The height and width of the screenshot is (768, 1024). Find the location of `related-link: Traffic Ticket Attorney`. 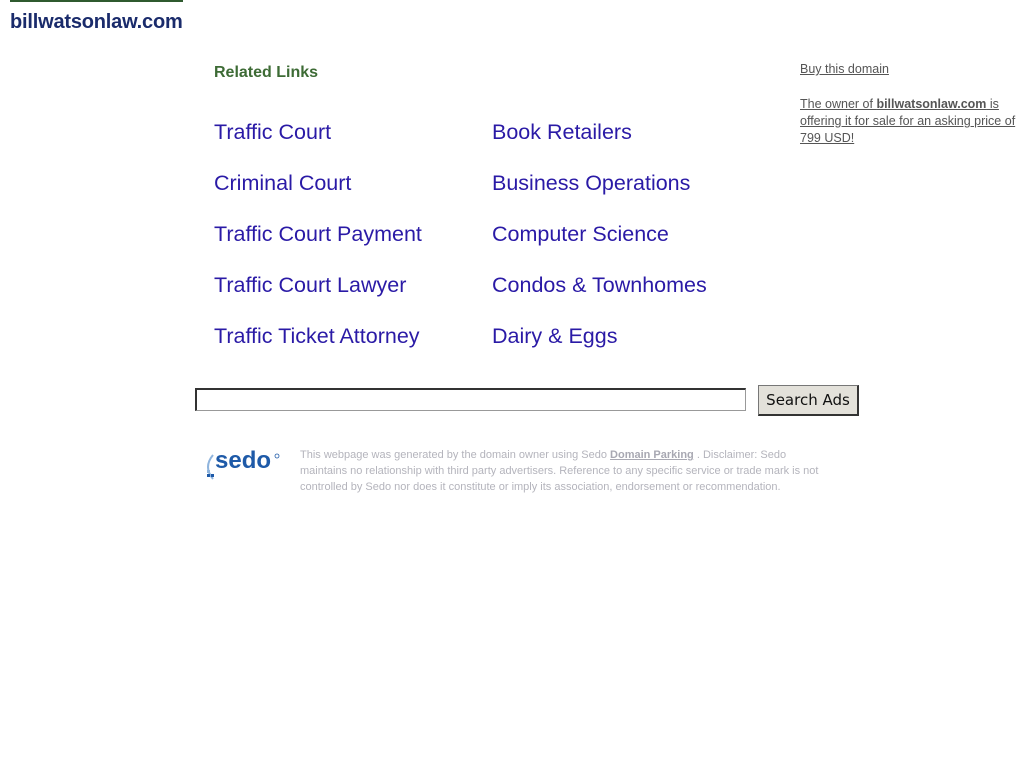

related-link: Traffic Ticket Attorney is located at coordinates (318, 347).